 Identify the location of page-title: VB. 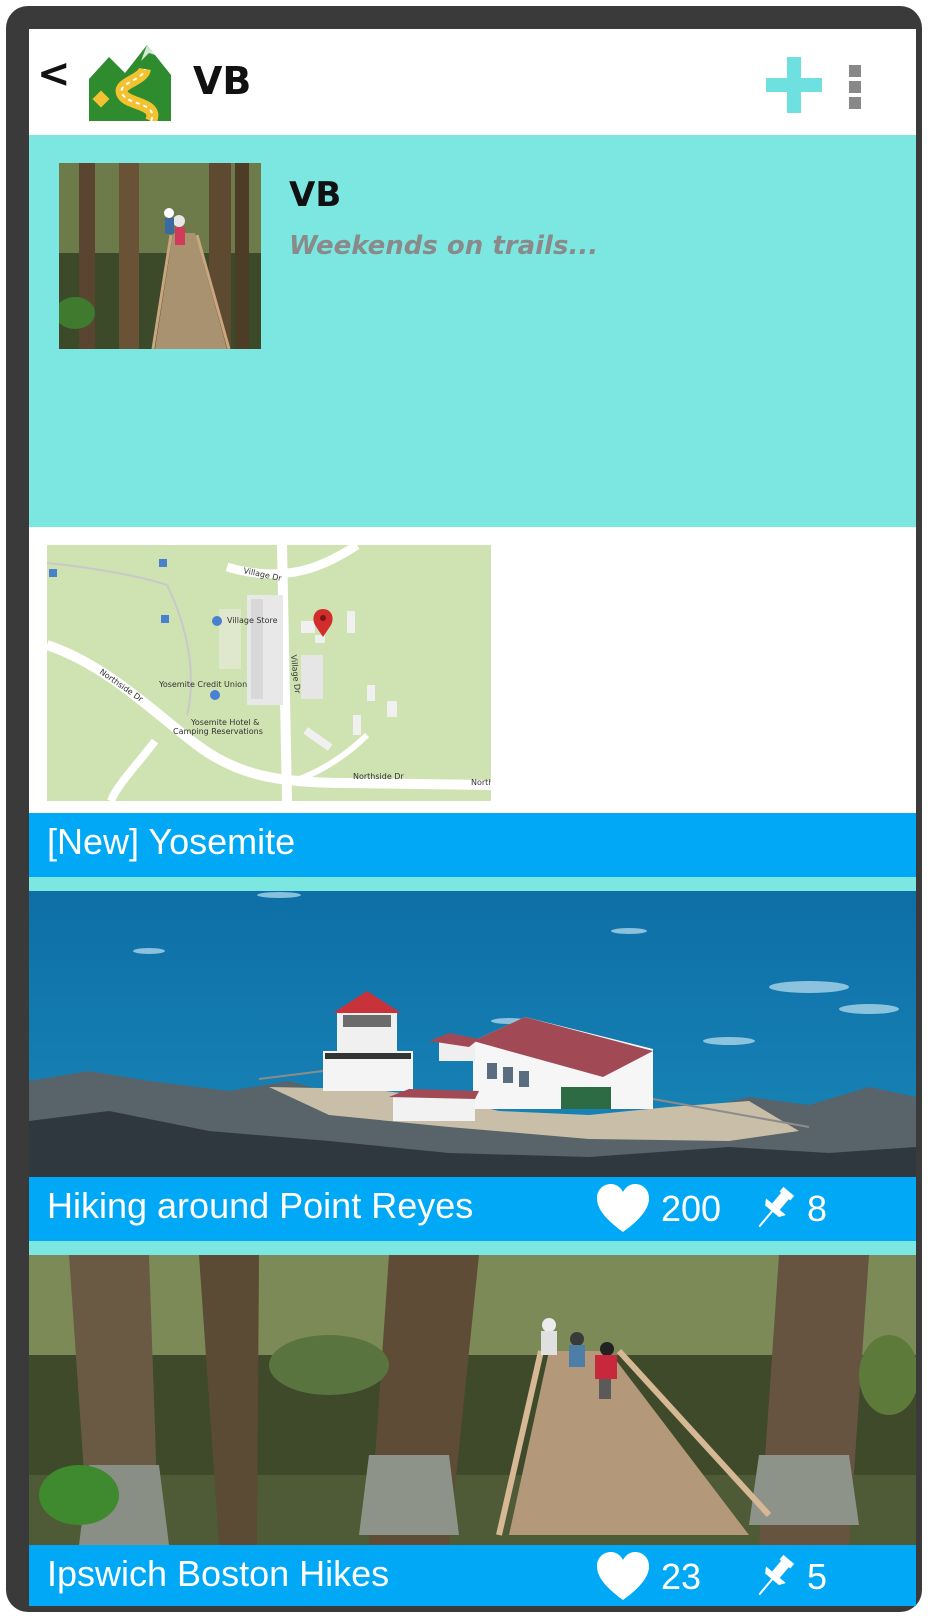
(222, 81).